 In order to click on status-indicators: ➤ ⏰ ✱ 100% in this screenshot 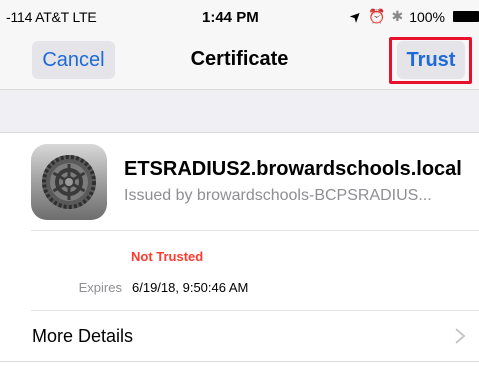, I will do `click(412, 16)`.